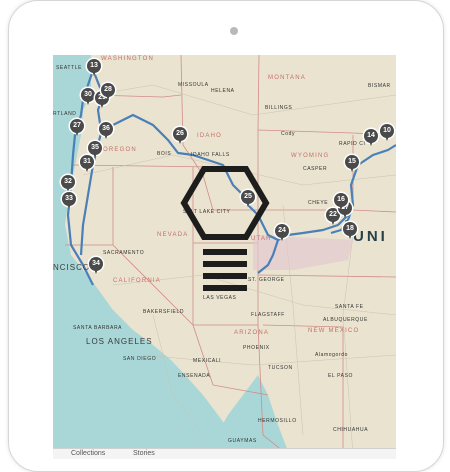 This screenshot has width=450, height=472. I want to click on city-label-bismarck: BISMAR, so click(379, 86).